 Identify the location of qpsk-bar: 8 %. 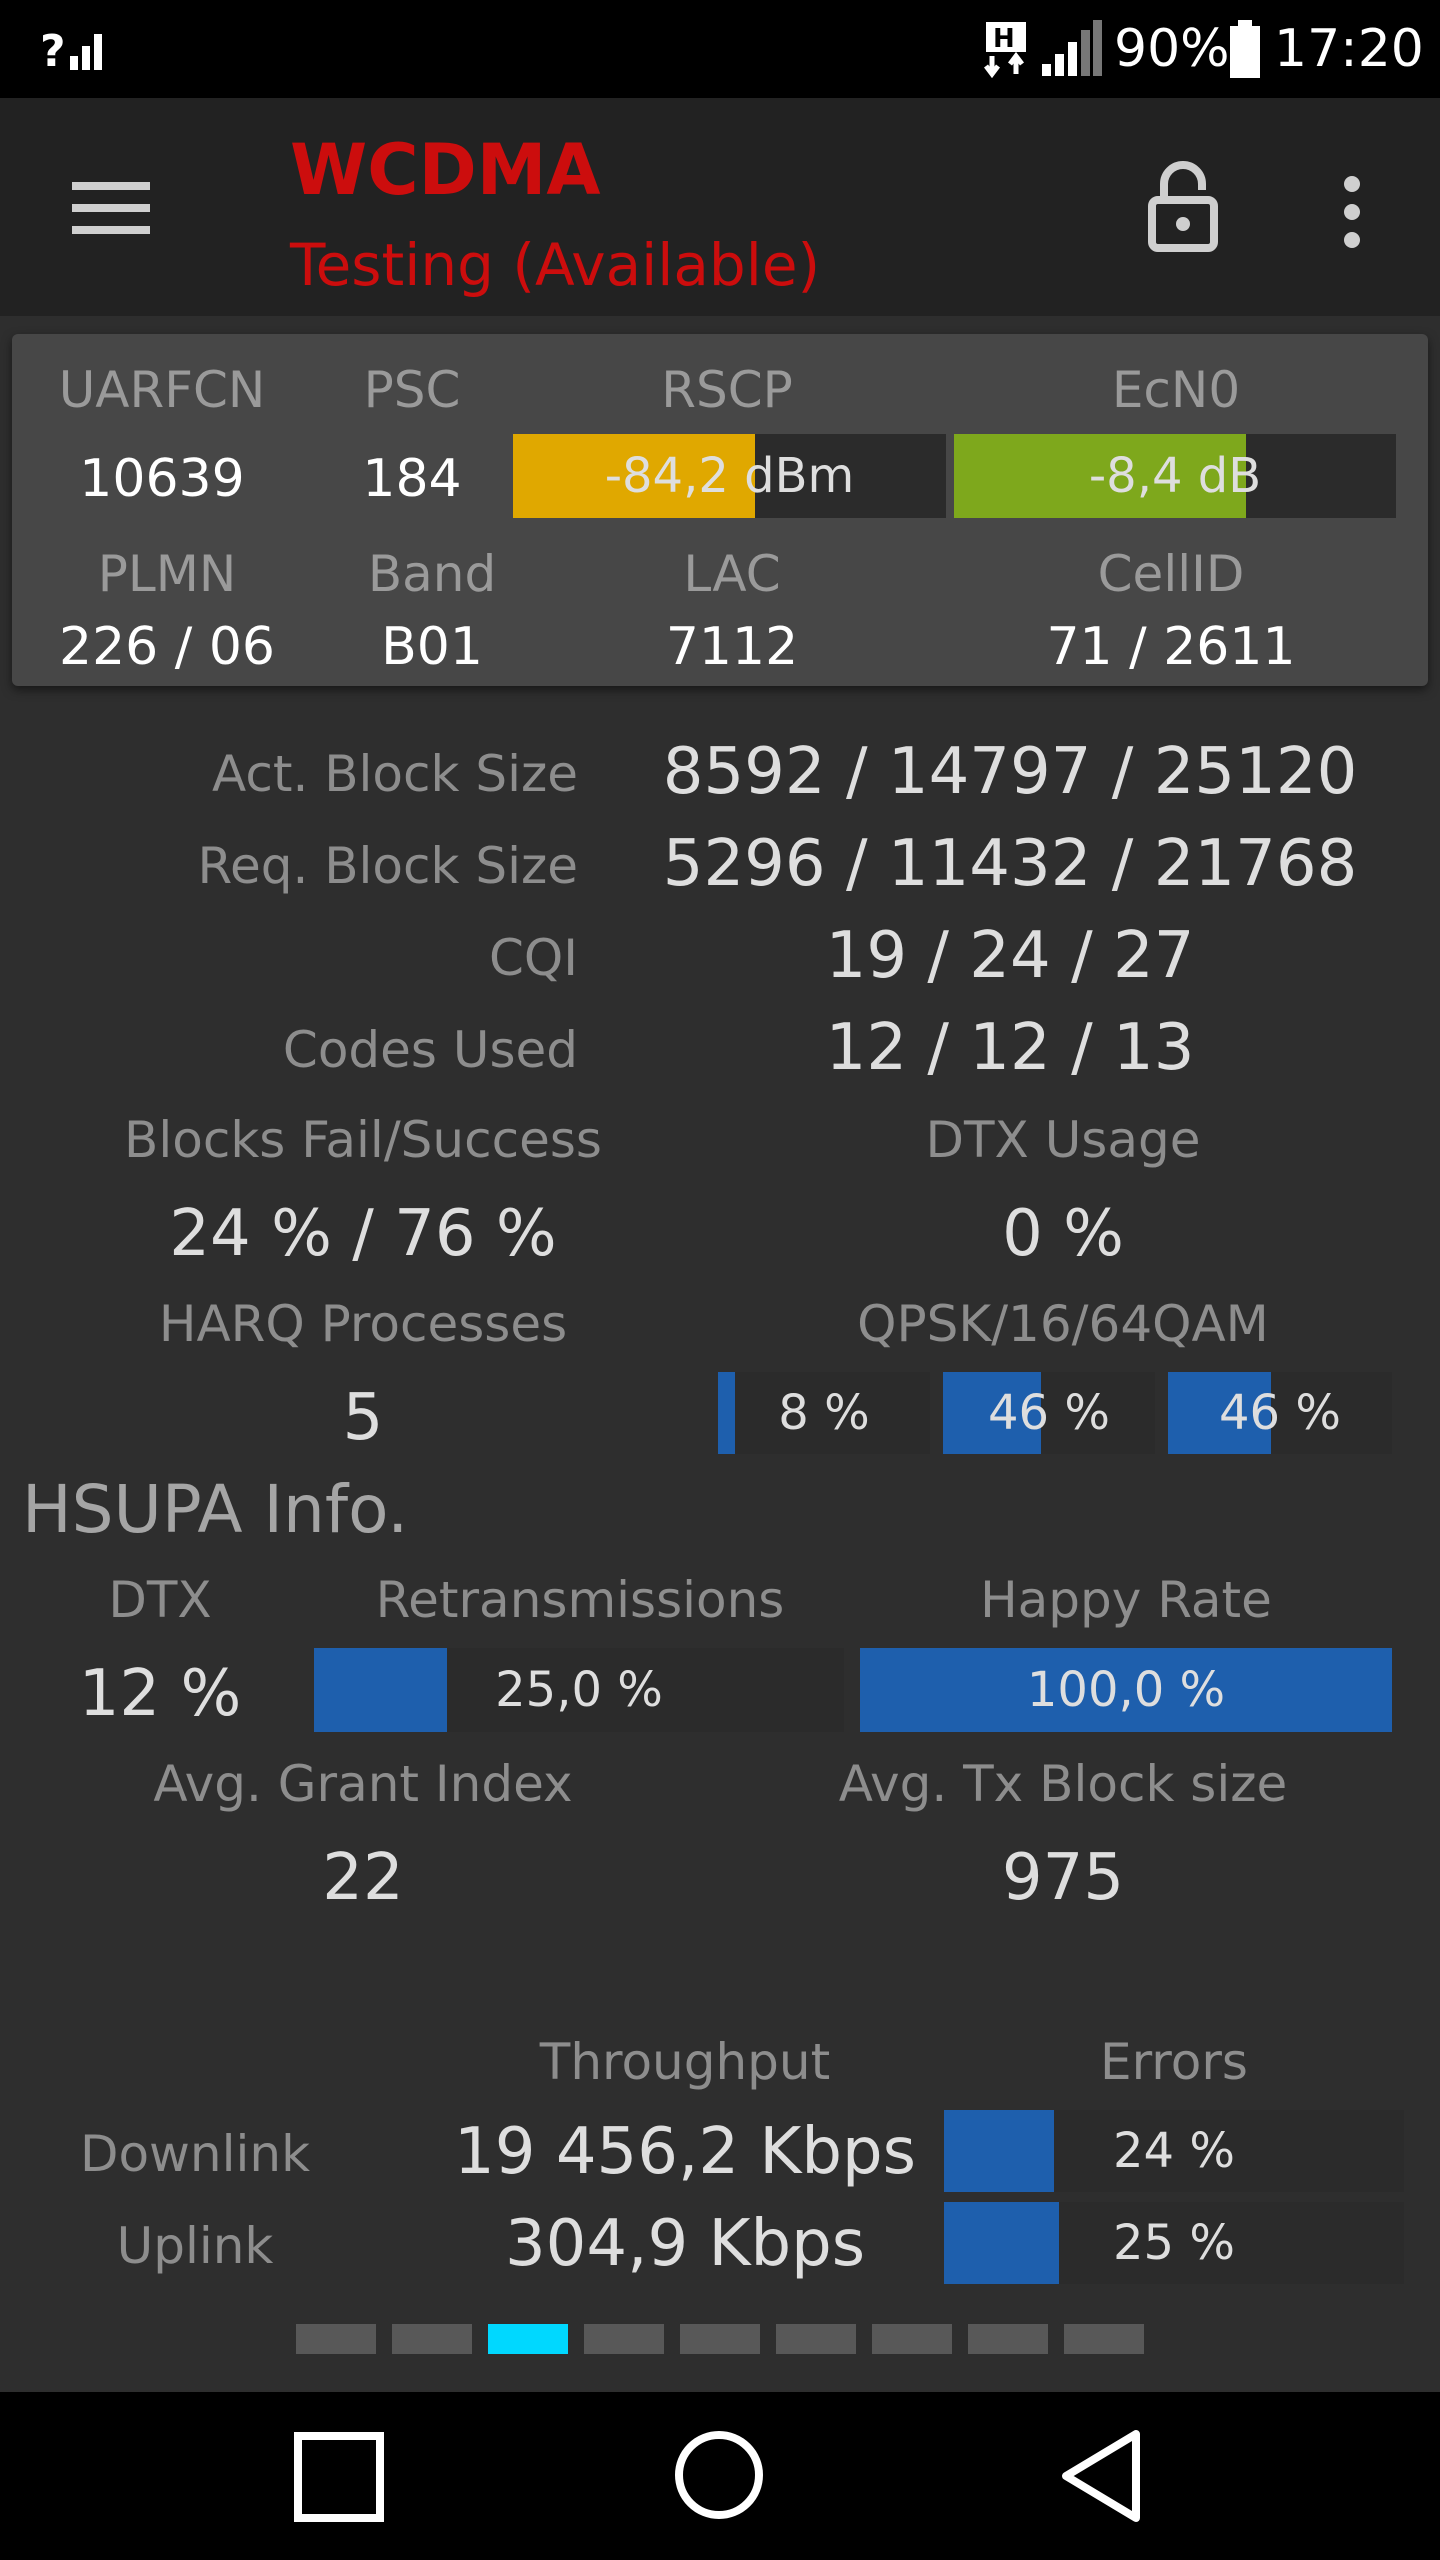
(824, 1413).